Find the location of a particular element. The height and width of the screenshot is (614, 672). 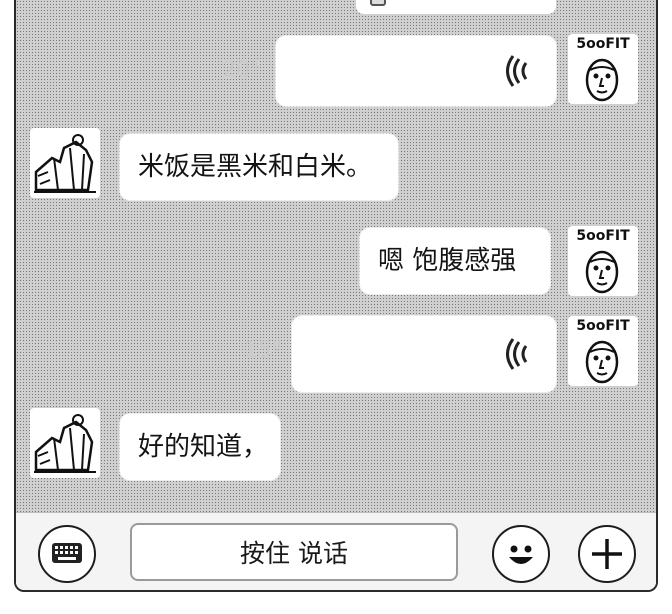

emoji-button is located at coordinates (521, 554).